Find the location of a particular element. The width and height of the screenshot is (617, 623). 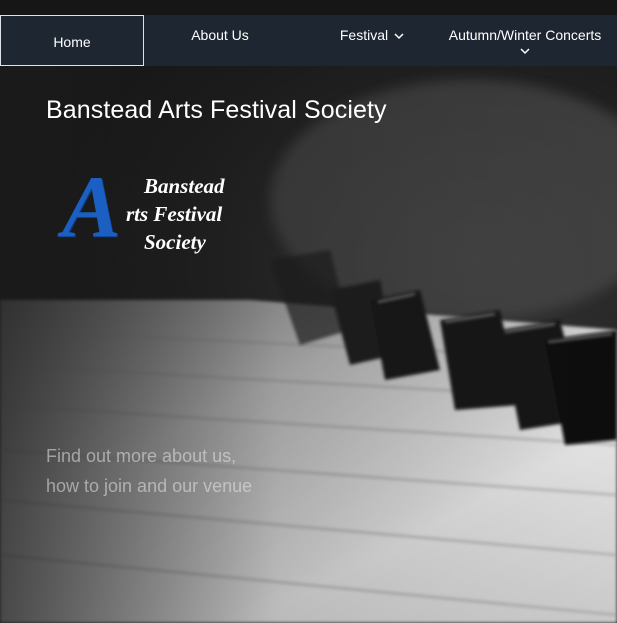

nav-item-festival: Festival is located at coordinates (372, 40).